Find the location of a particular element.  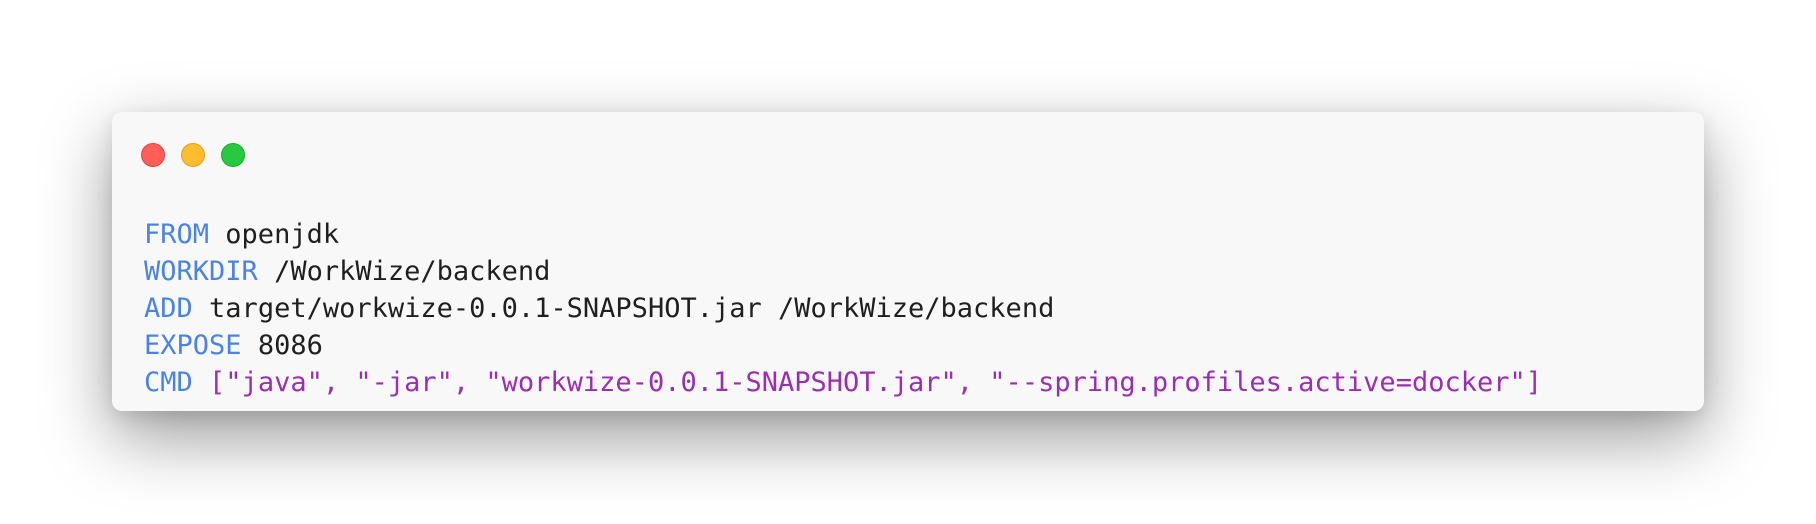

dockerfile-keyword: ADD is located at coordinates (168, 308).